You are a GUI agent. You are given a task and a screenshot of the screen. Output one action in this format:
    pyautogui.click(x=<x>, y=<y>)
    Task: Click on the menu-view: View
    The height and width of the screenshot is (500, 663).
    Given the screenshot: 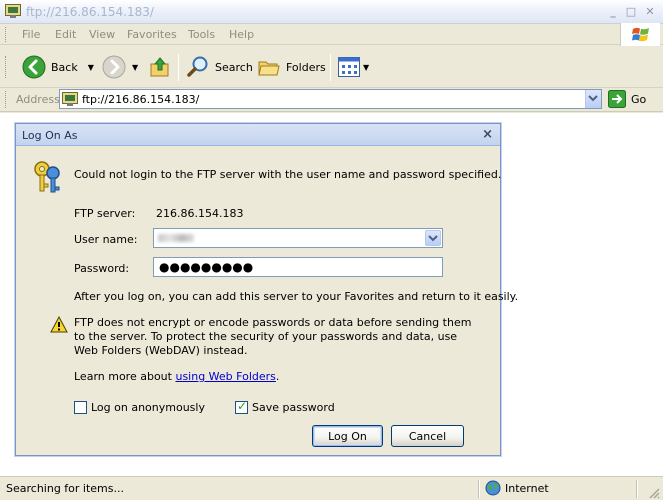 What is the action you would take?
    pyautogui.click(x=102, y=34)
    